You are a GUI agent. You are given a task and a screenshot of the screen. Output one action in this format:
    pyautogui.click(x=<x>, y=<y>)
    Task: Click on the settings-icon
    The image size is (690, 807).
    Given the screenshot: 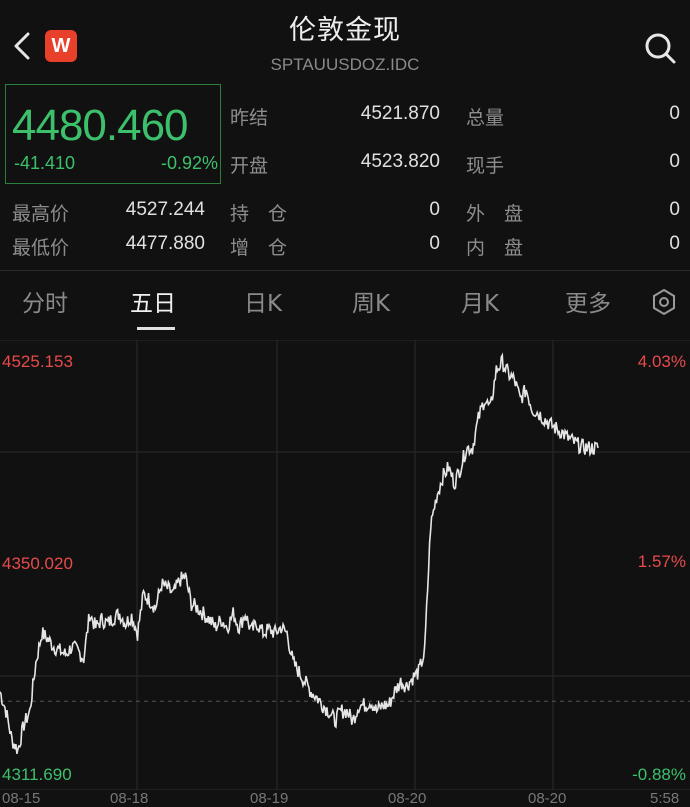 What is the action you would take?
    pyautogui.click(x=664, y=302)
    